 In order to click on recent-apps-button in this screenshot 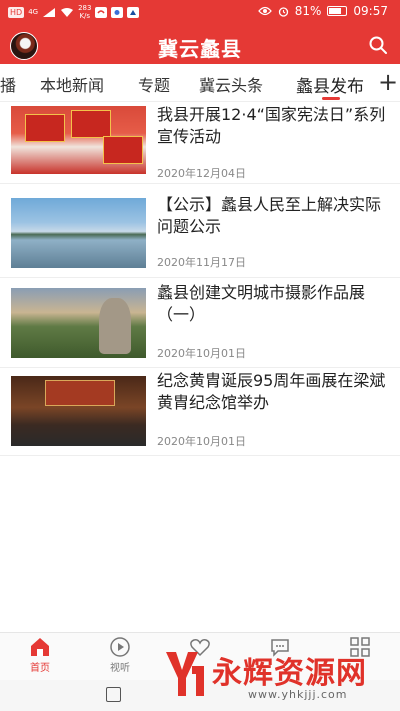, I will do `click(113, 694)`.